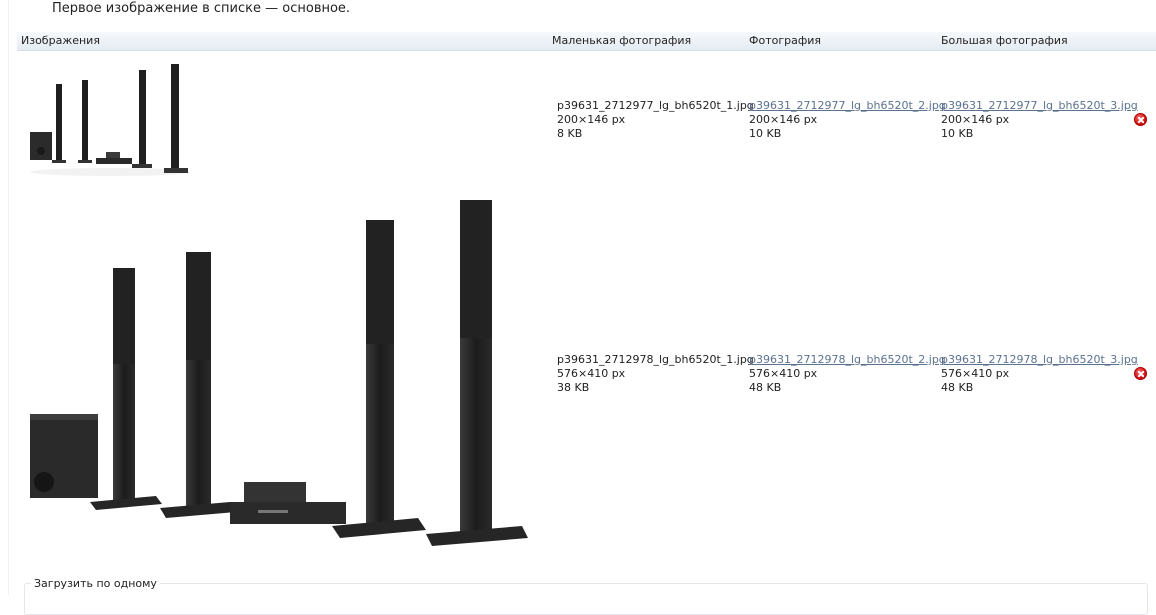 The image size is (1156, 615). I want to click on small-photo-dimensions: 576×410 px, so click(591, 373).